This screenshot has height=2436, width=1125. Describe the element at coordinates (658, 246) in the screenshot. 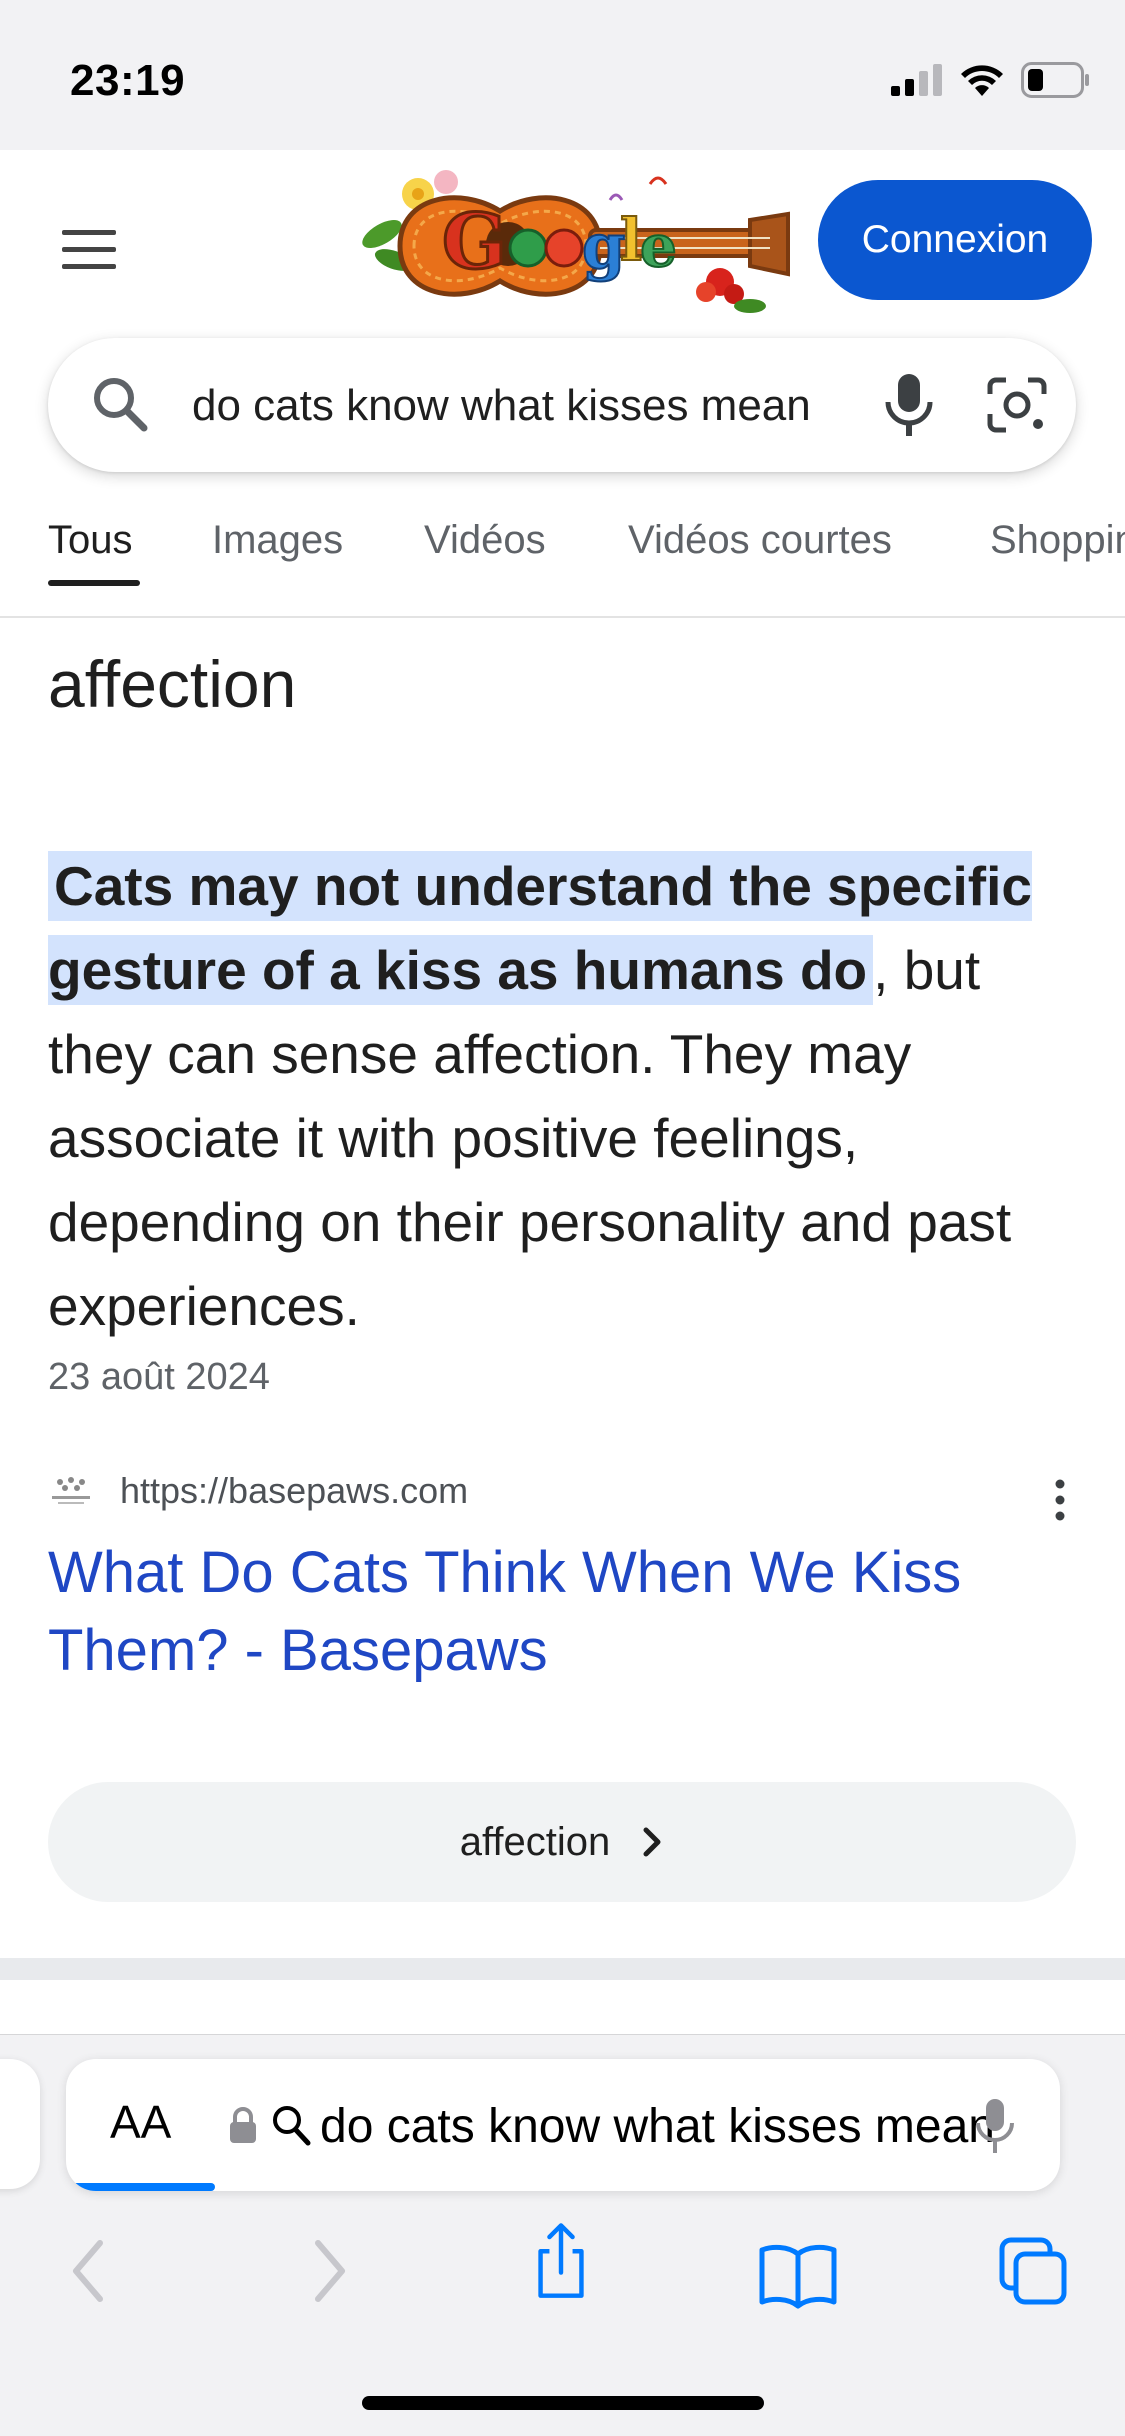

I see `svg-text: e` at that location.